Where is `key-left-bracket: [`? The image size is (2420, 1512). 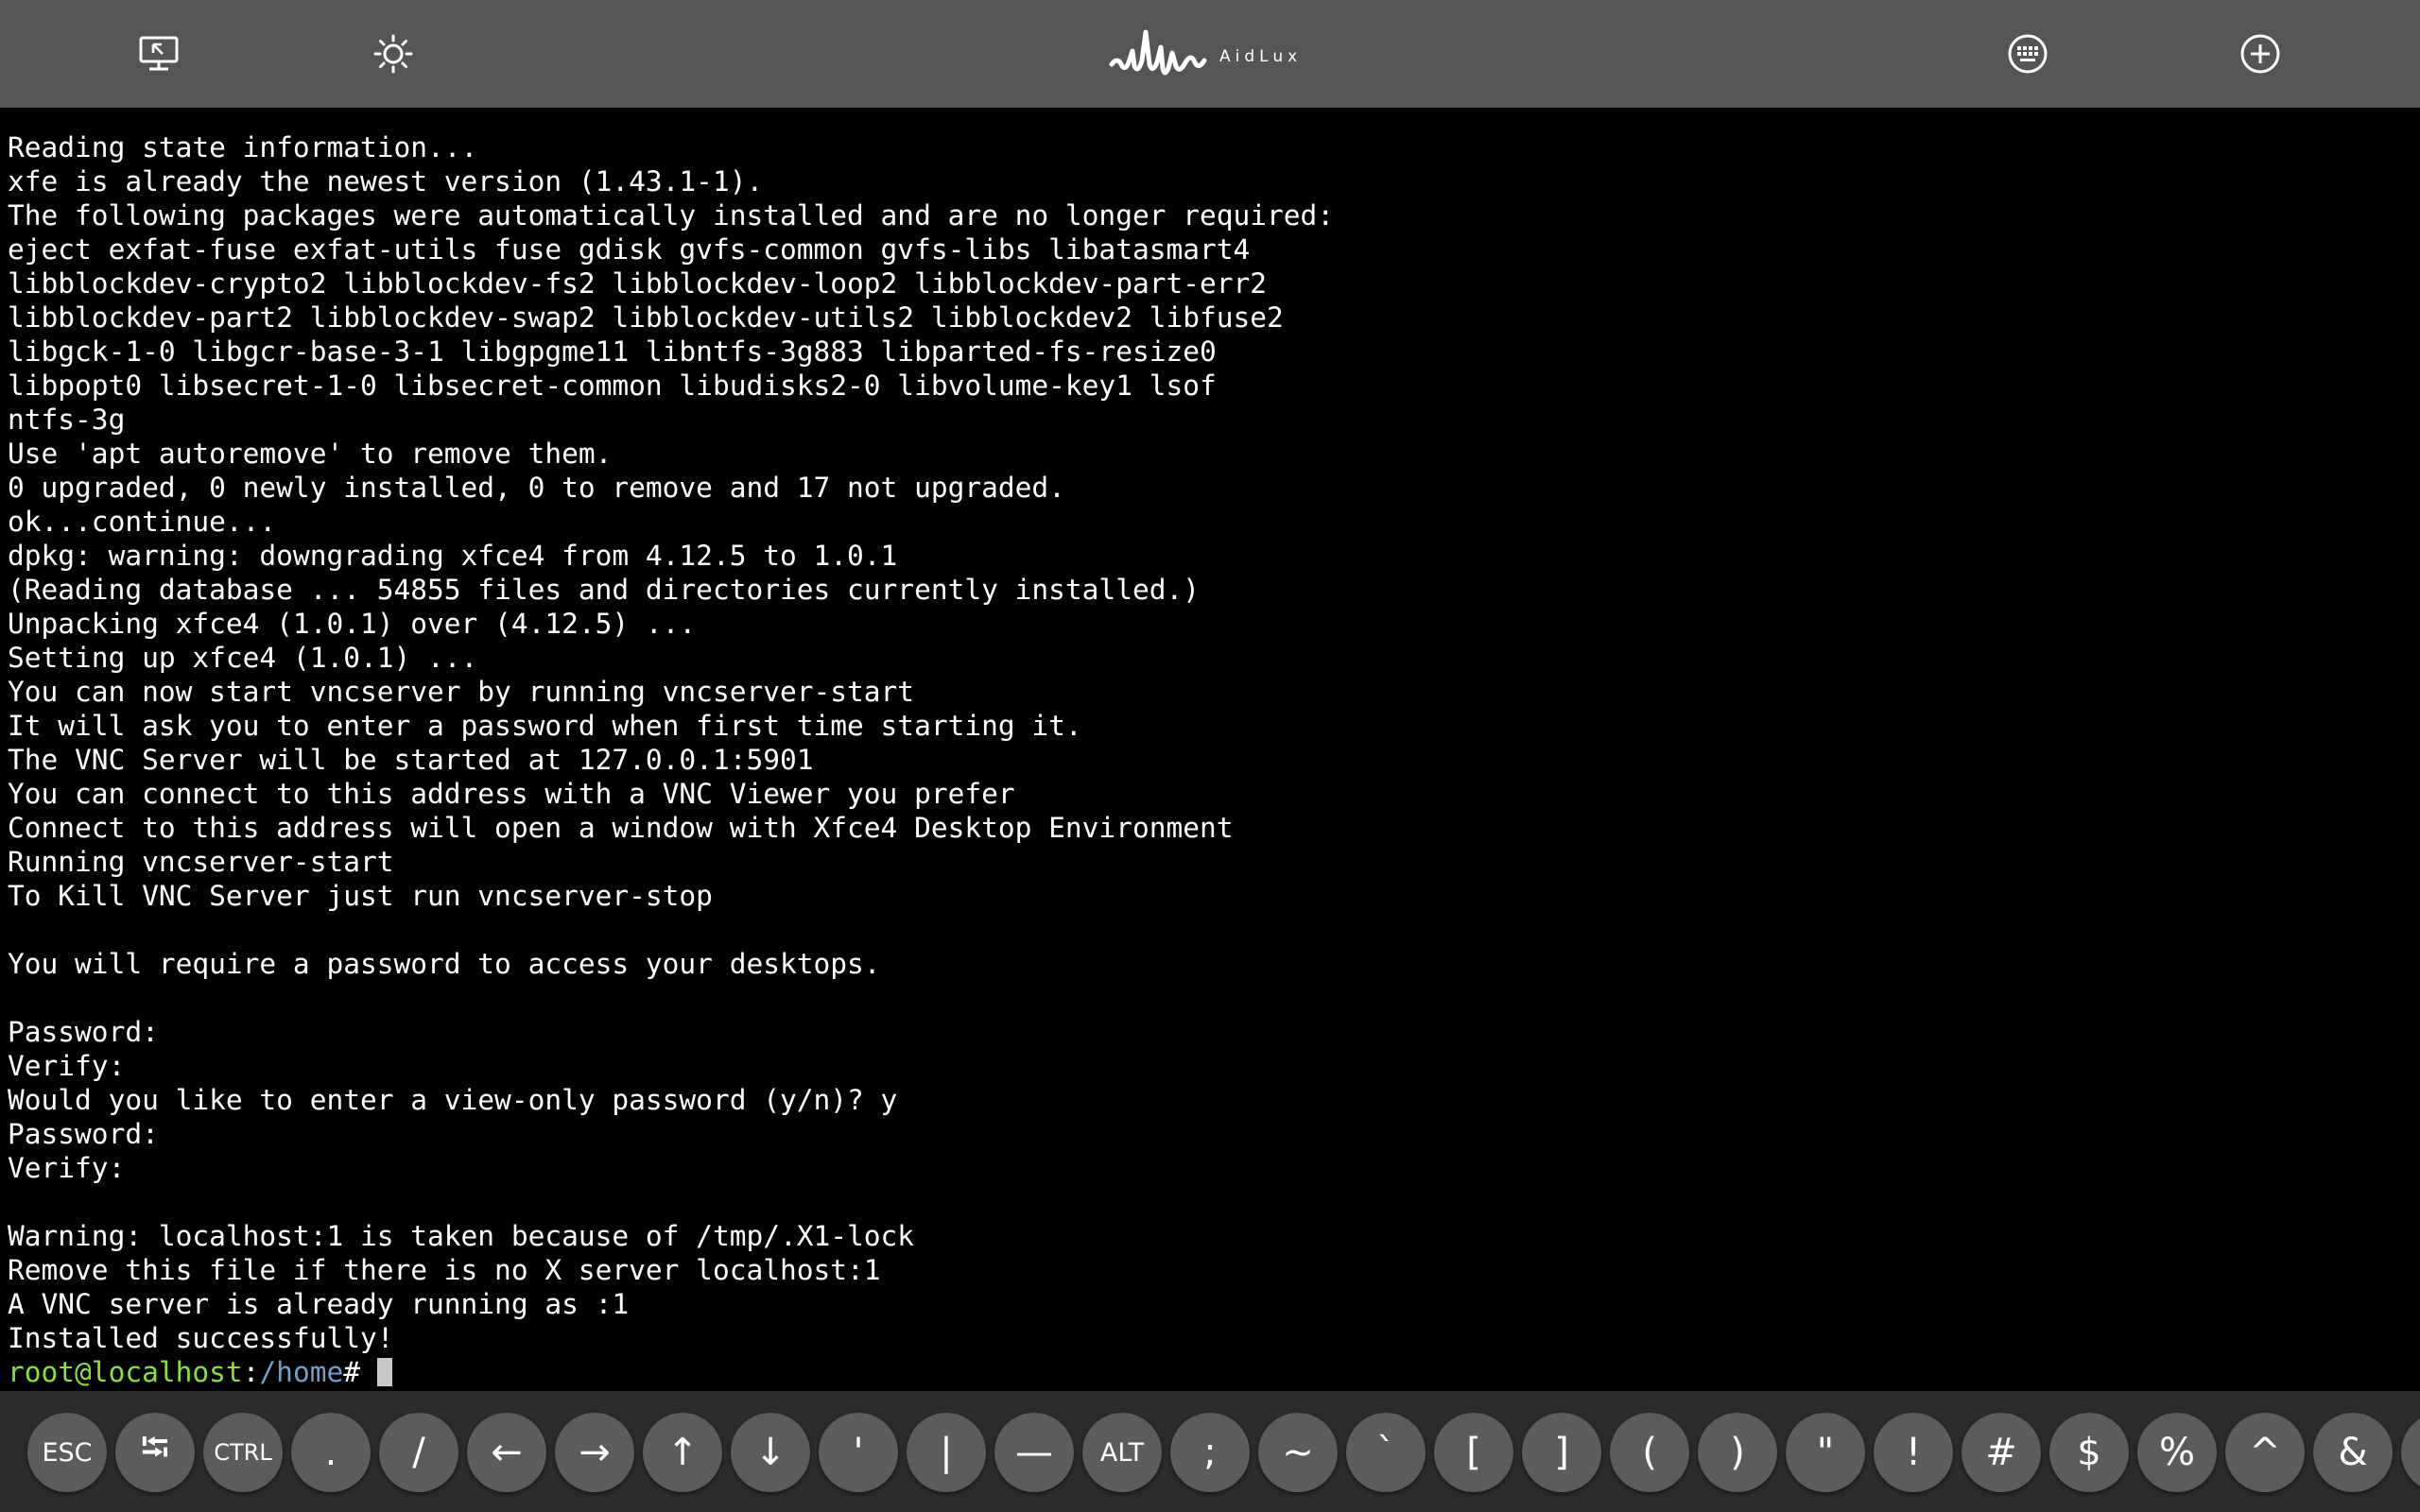
key-left-bracket: [ is located at coordinates (1473, 1452).